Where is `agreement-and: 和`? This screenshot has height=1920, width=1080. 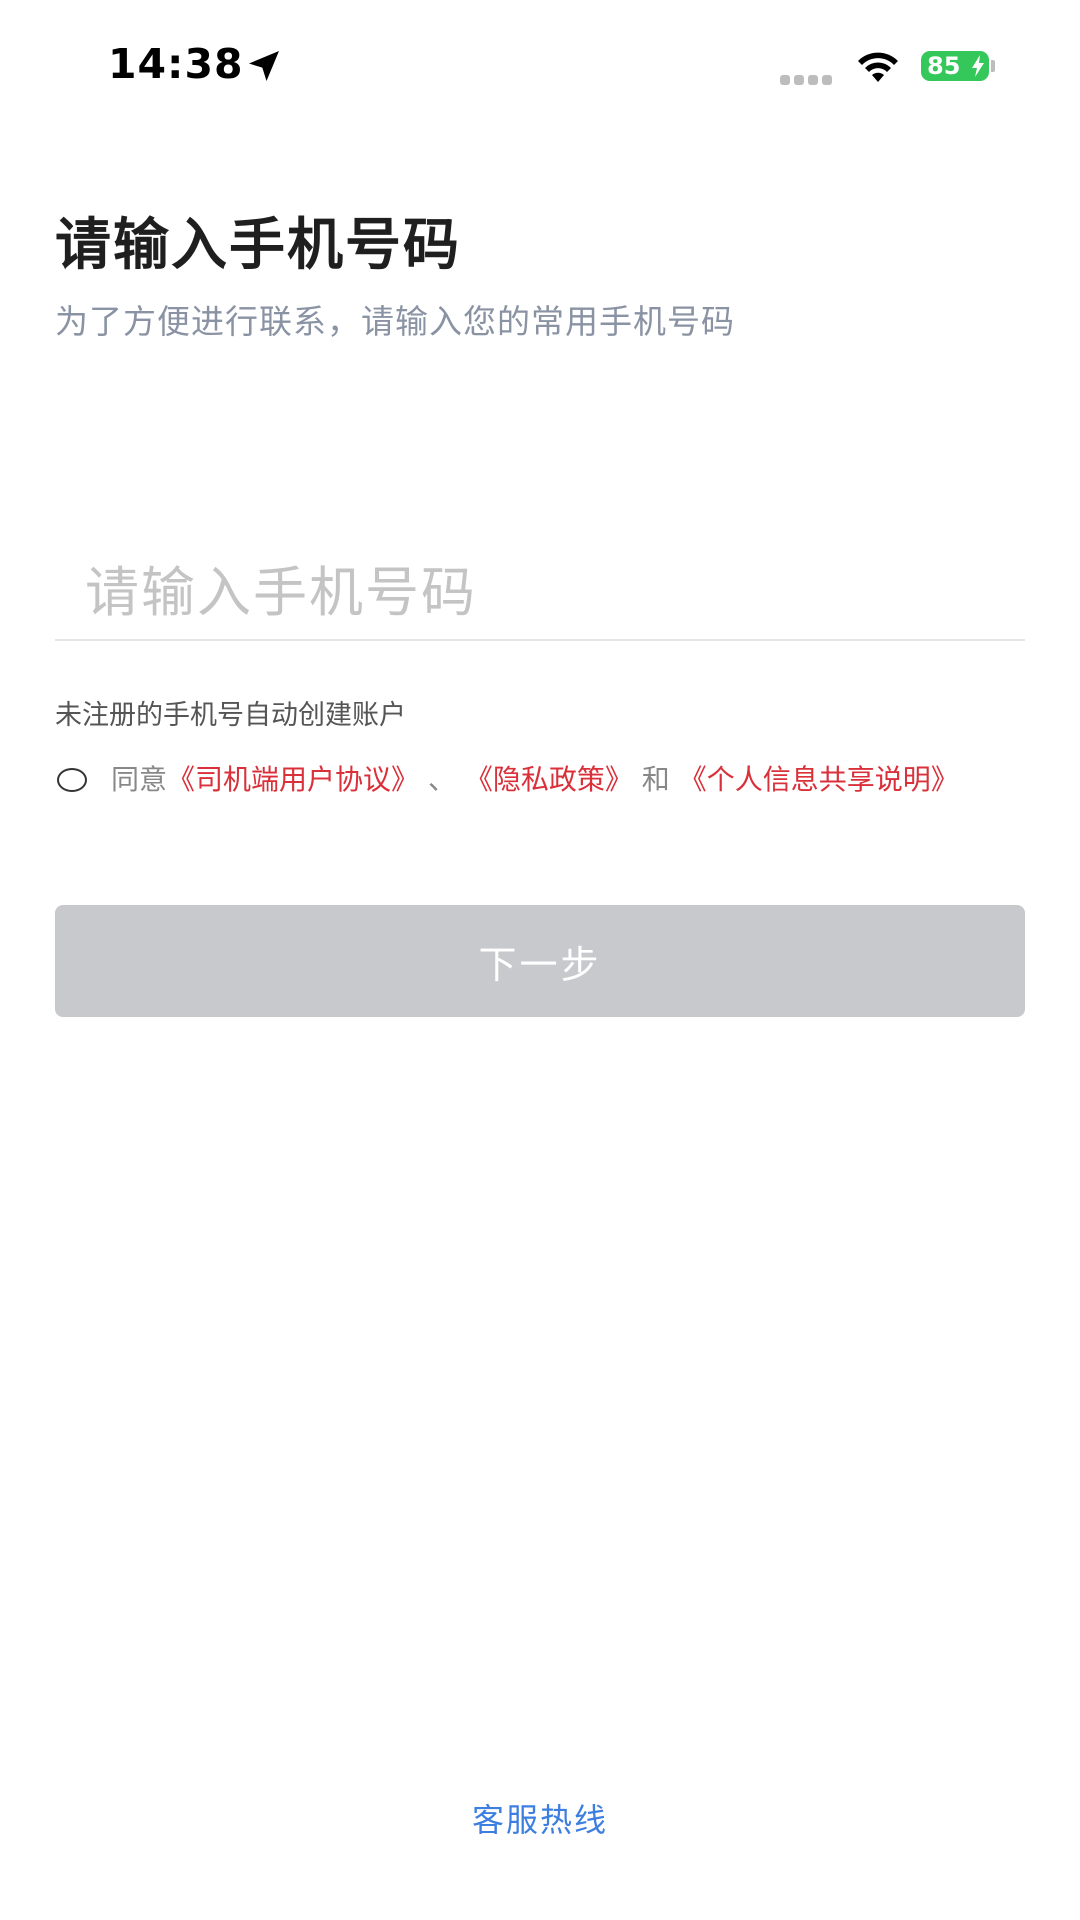 agreement-and: 和 is located at coordinates (655, 779).